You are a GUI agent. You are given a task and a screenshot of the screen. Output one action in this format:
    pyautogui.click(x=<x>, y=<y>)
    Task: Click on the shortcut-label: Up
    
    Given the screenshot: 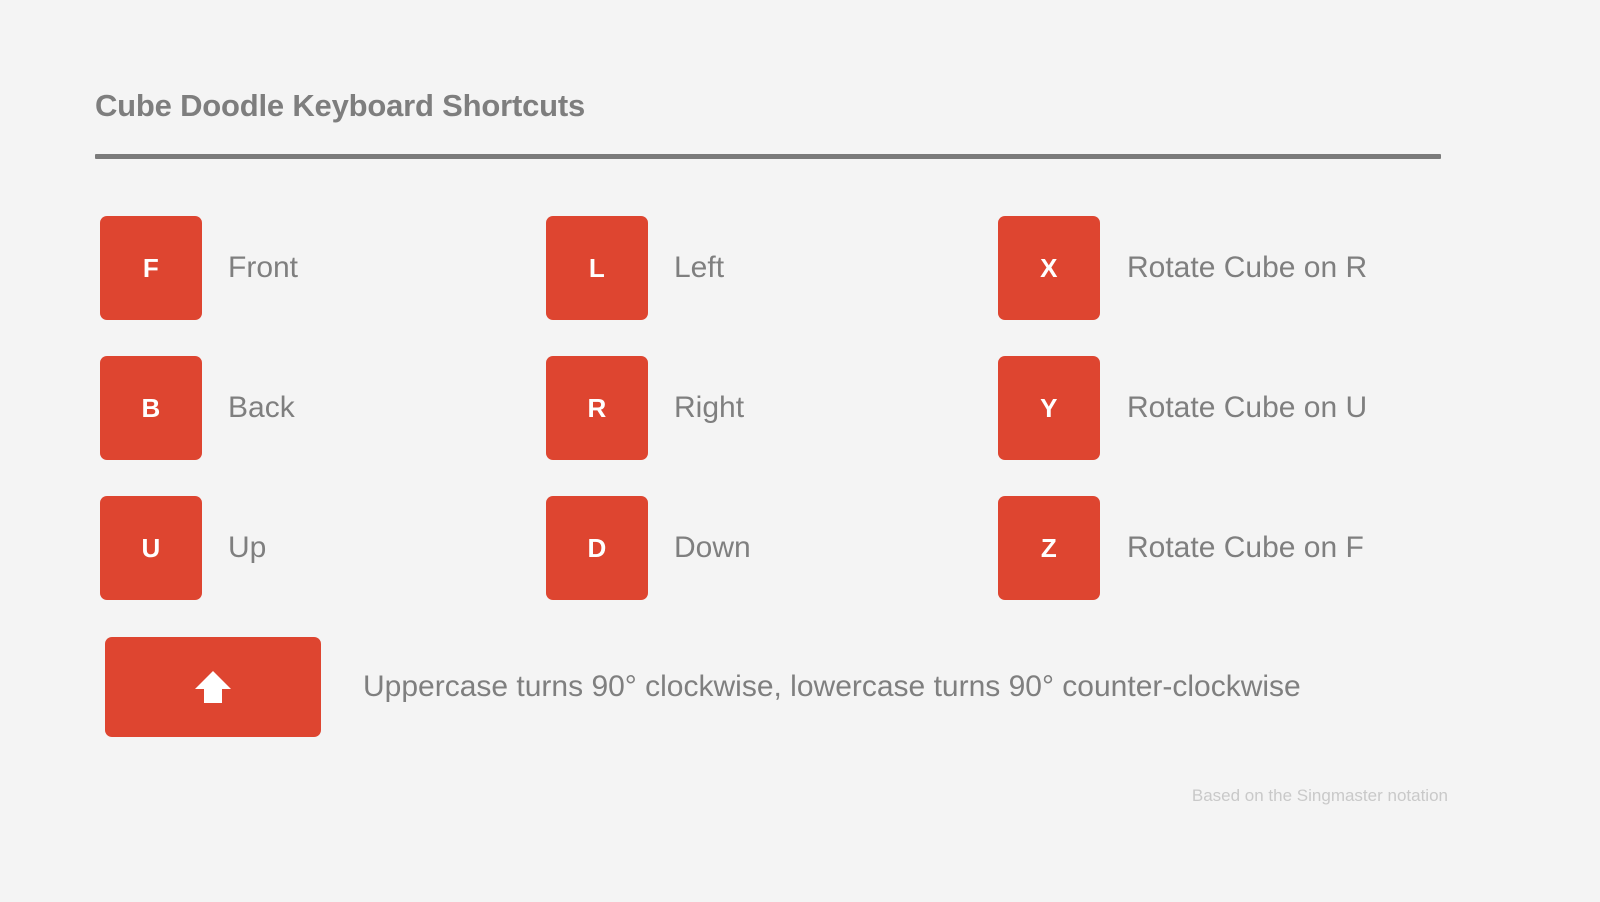 What is the action you would take?
    pyautogui.click(x=247, y=547)
    